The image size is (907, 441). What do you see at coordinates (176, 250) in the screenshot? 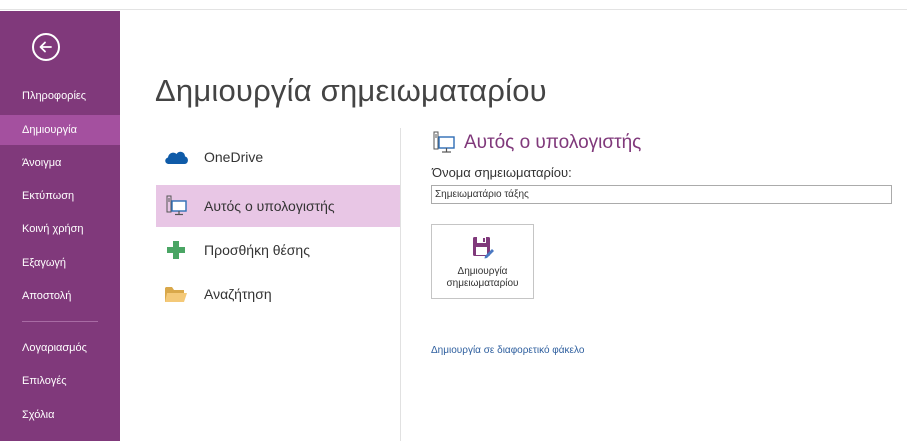
I see `add-place-icon` at bounding box center [176, 250].